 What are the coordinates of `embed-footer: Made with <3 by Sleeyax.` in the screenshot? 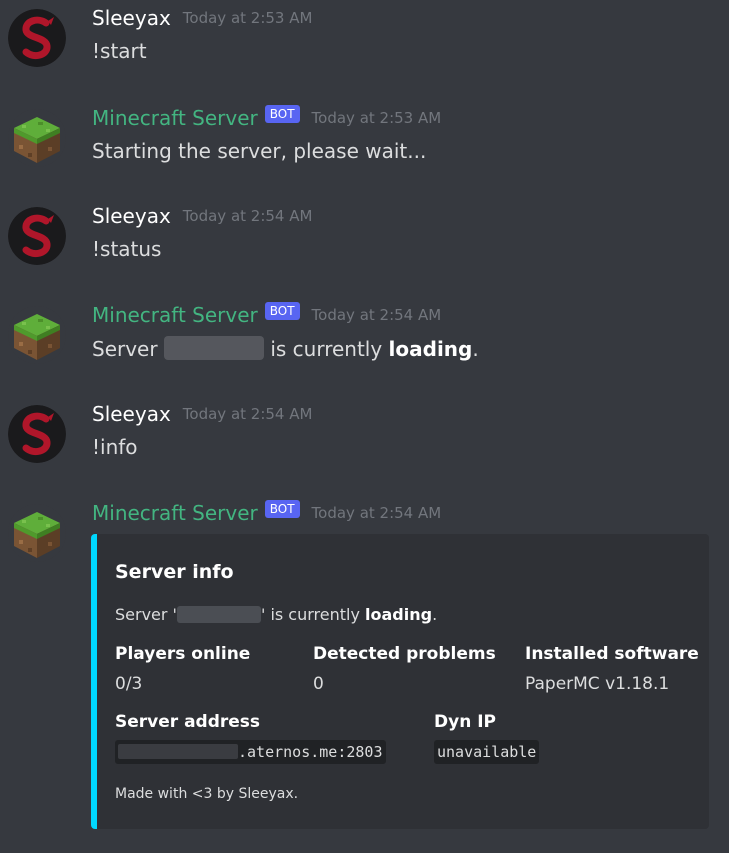 It's located at (207, 794).